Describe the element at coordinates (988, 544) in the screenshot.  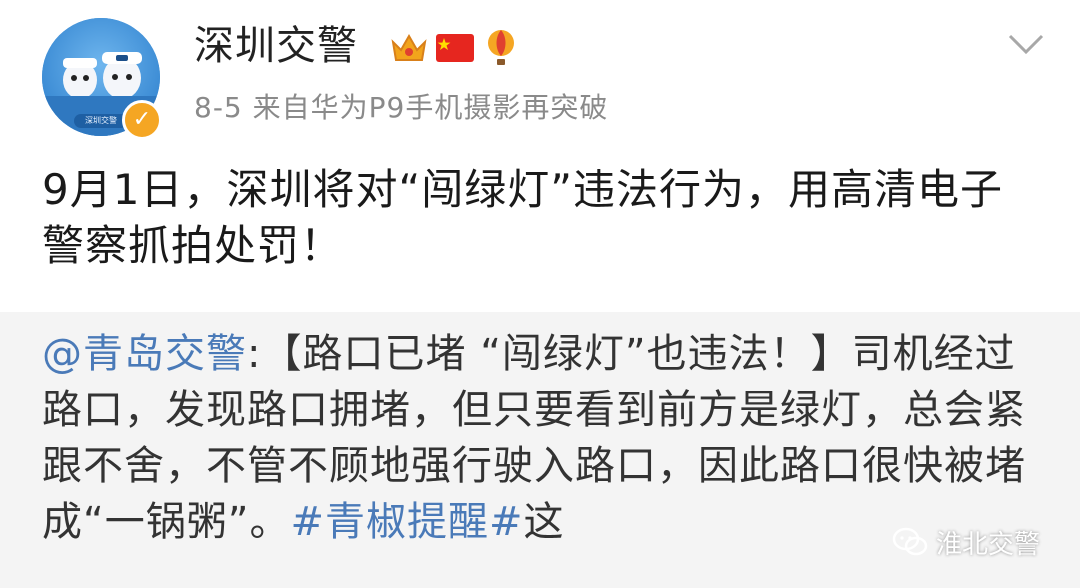
I see `watermark-text: 淮北交警` at that location.